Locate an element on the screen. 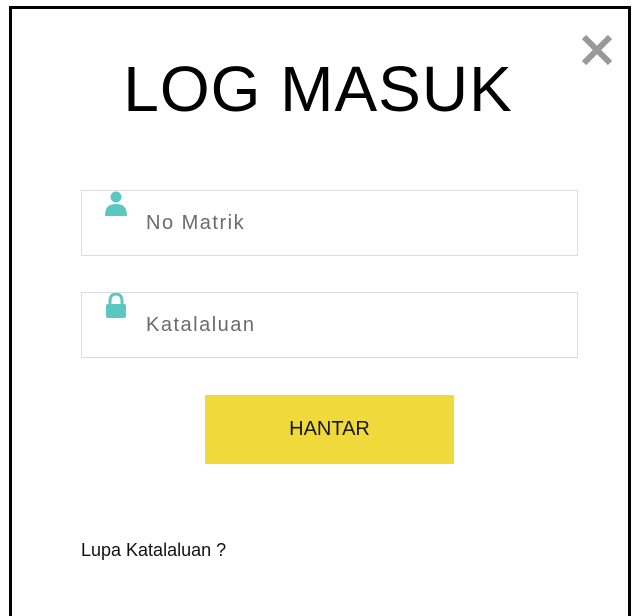  username-field is located at coordinates (329, 223).